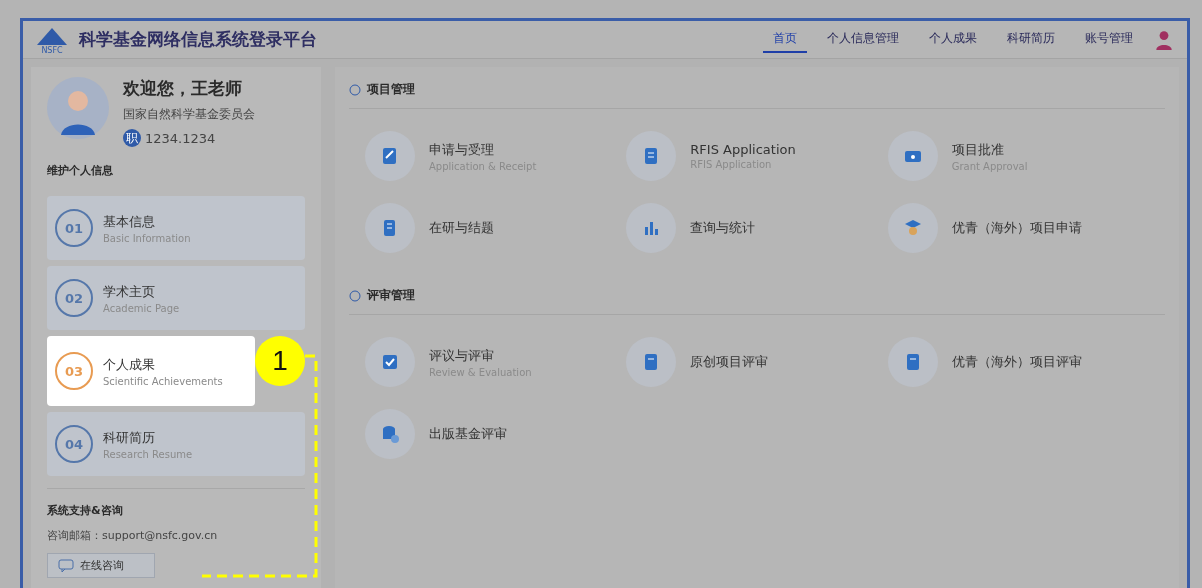 The image size is (1202, 588). I want to click on nav-tab: 个人成果, so click(953, 39).